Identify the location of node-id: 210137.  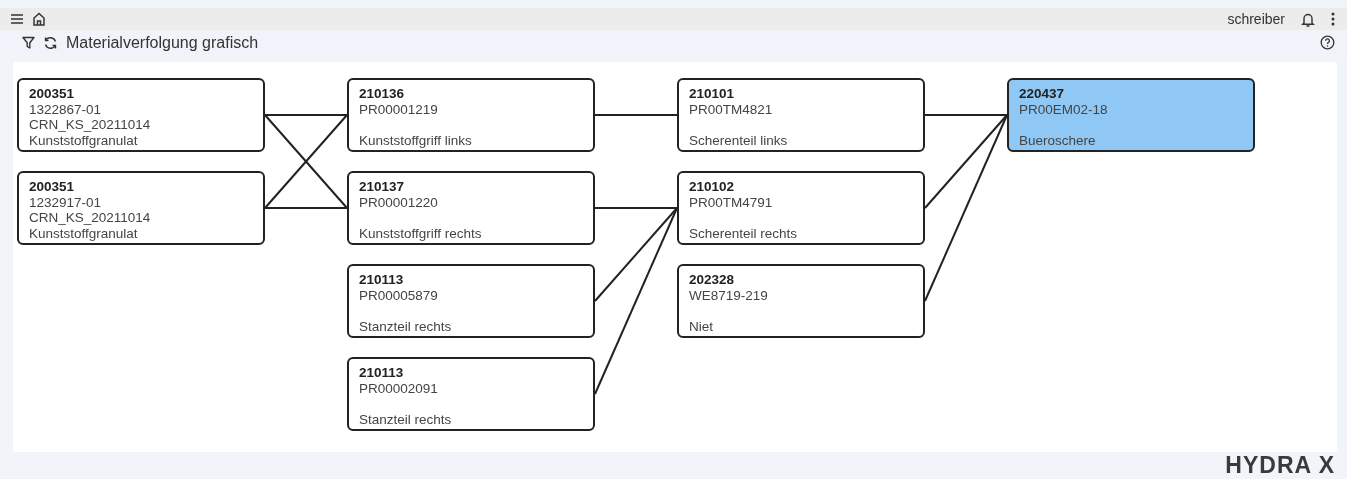
(382, 187).